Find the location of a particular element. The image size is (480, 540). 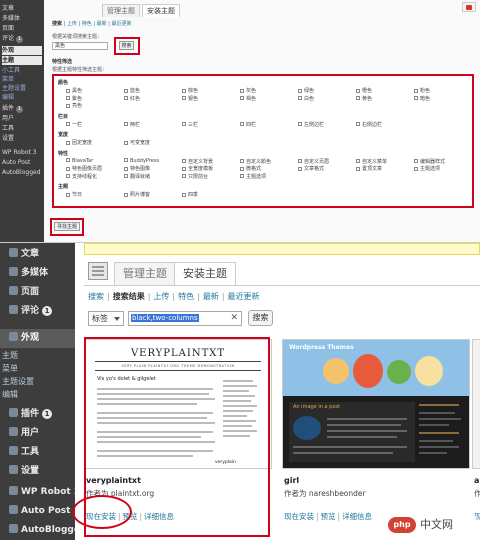

search-type-select: 标签 is located at coordinates (106, 318).